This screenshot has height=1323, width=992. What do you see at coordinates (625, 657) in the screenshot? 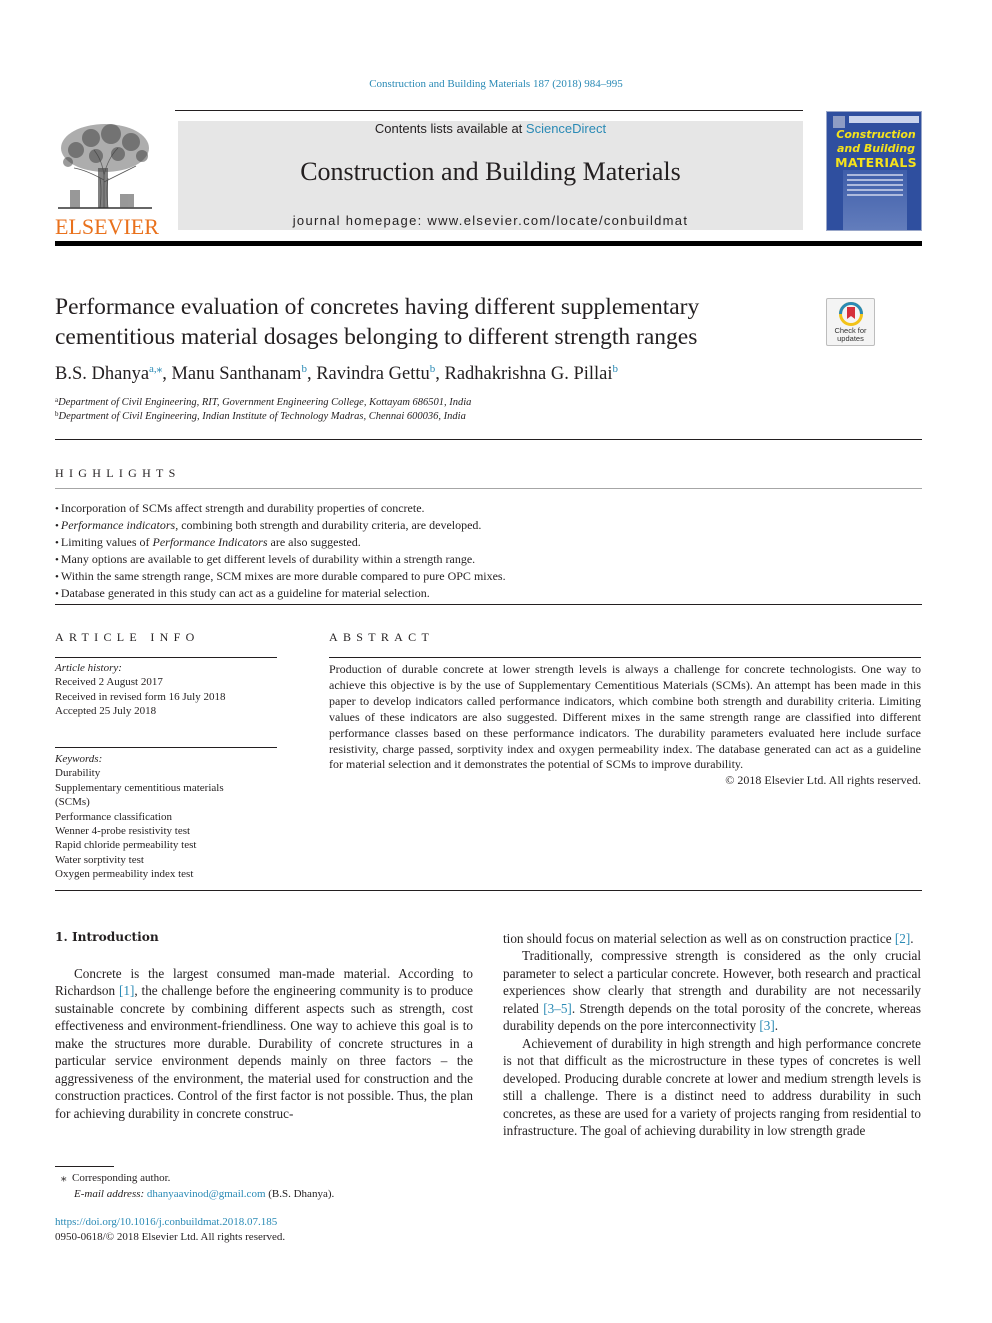
I see `abstract-rule` at bounding box center [625, 657].